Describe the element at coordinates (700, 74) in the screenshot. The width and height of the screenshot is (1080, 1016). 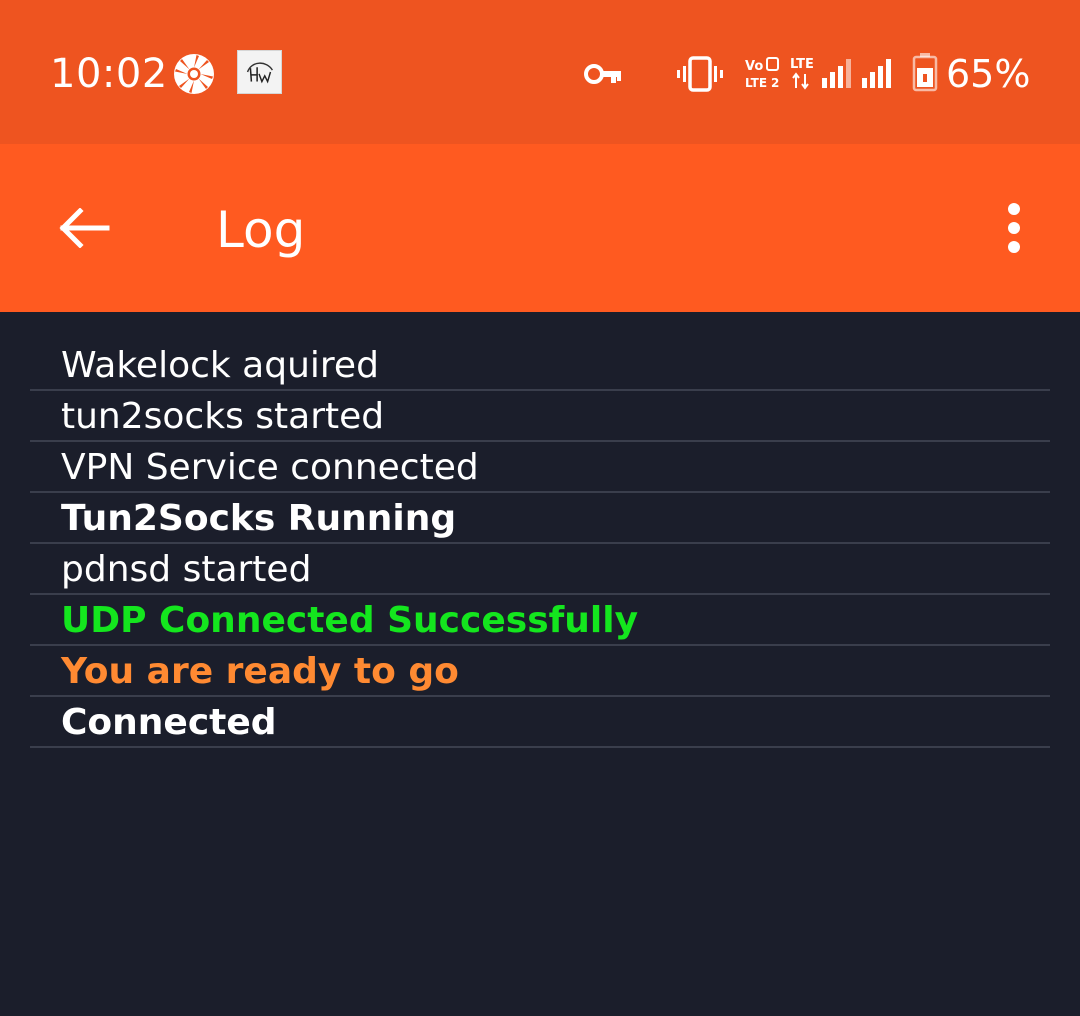
I see `vibrate-icon` at that location.